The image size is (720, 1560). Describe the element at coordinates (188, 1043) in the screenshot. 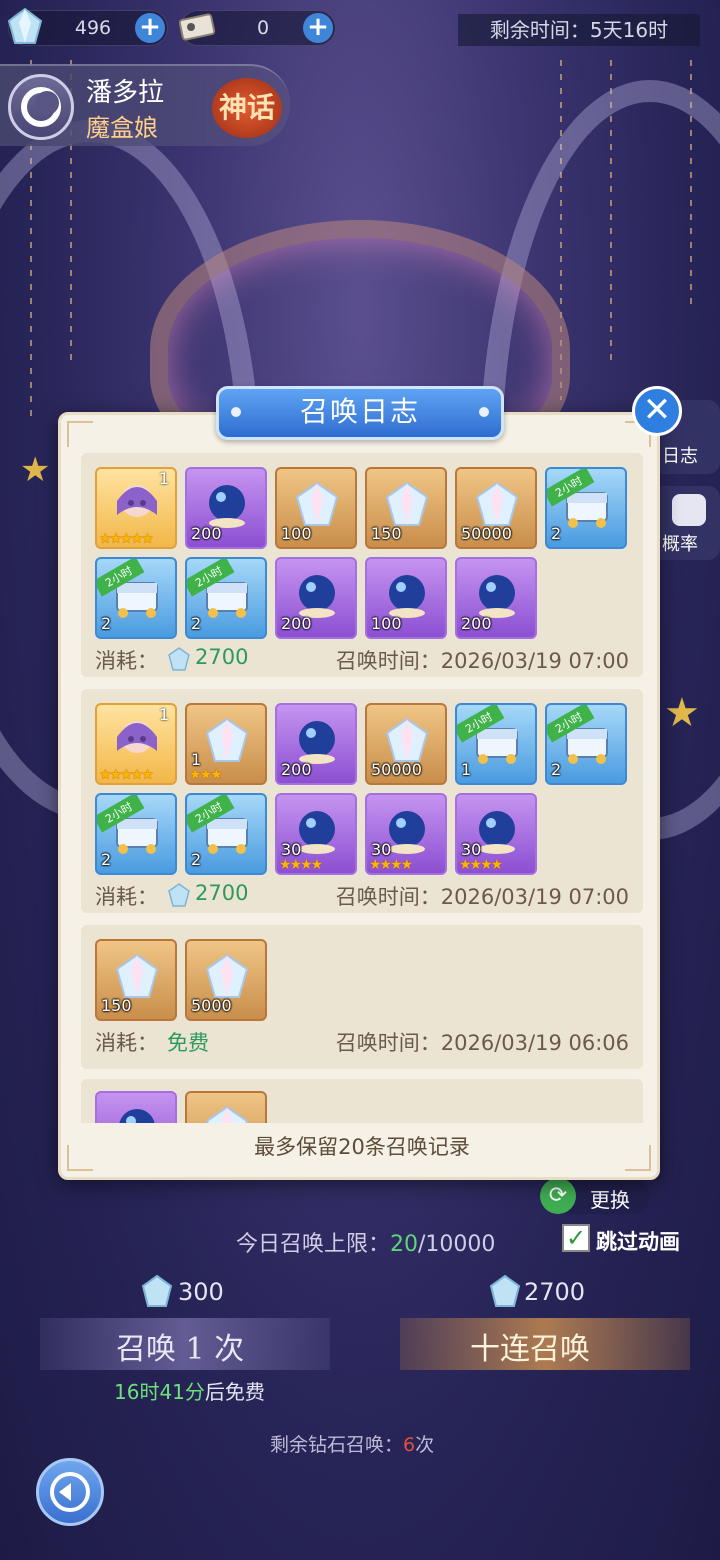

I see `cost-value: 免费` at that location.